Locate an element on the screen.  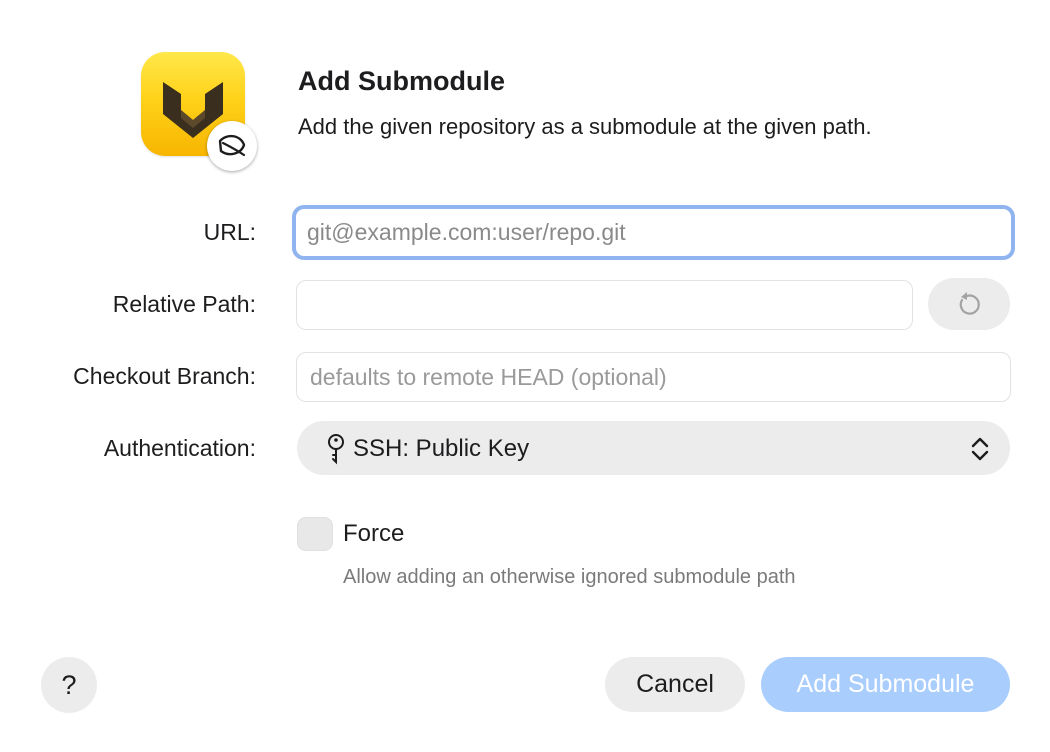
add-submodule-button: Add Submodule is located at coordinates (885, 684).